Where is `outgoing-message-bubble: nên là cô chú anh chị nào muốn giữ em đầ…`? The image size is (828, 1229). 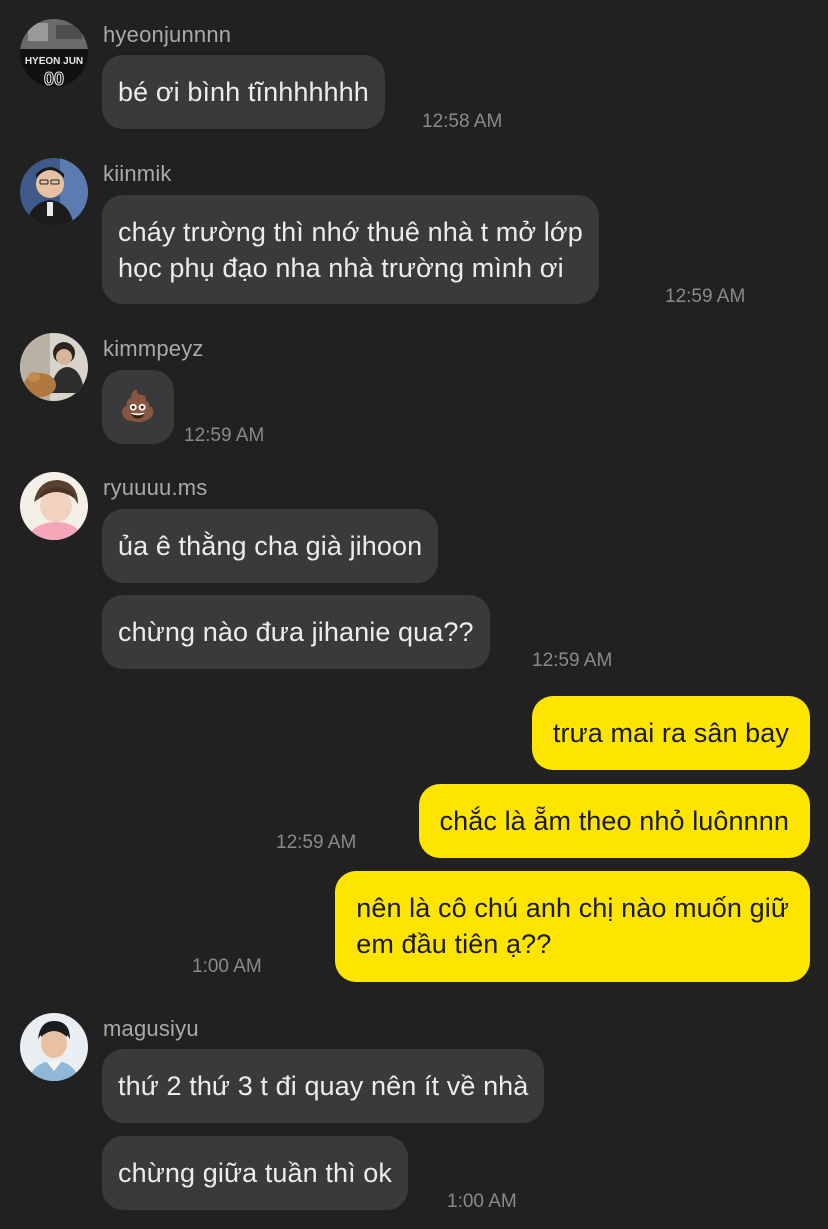 outgoing-message-bubble: nên là cô chú anh chị nào muốn giữ em đầ… is located at coordinates (572, 926).